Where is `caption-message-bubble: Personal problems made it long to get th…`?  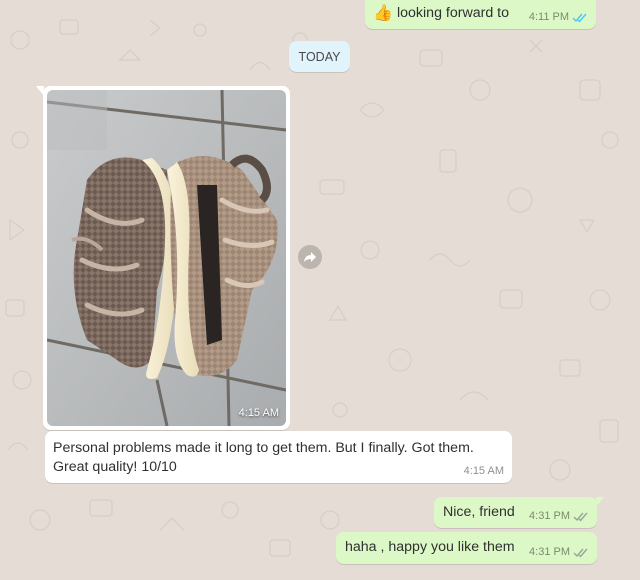 caption-message-bubble: Personal problems made it long to get th… is located at coordinates (278, 457).